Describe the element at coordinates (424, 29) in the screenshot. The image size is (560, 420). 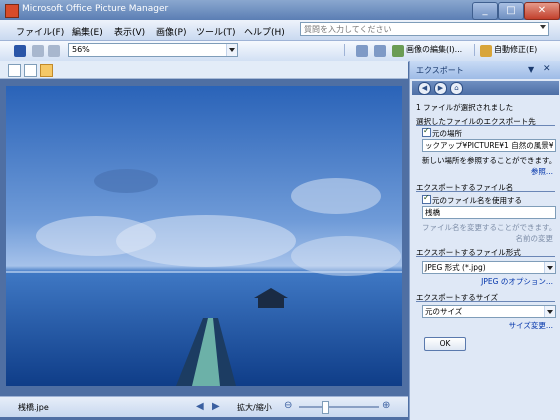
I see `ask-question-input: 質問を入力してください` at that location.